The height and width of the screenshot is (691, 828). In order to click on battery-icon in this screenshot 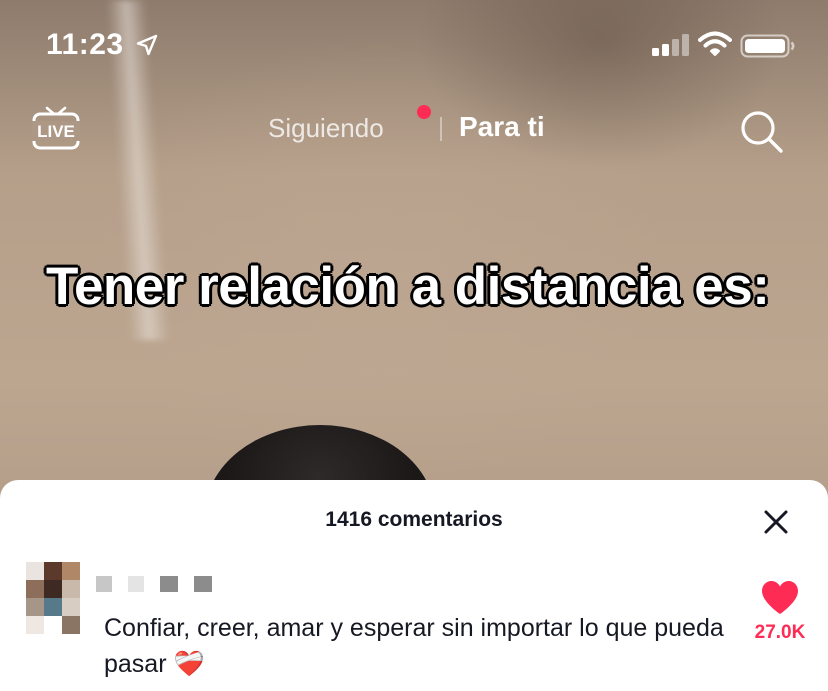, I will do `click(767, 46)`.